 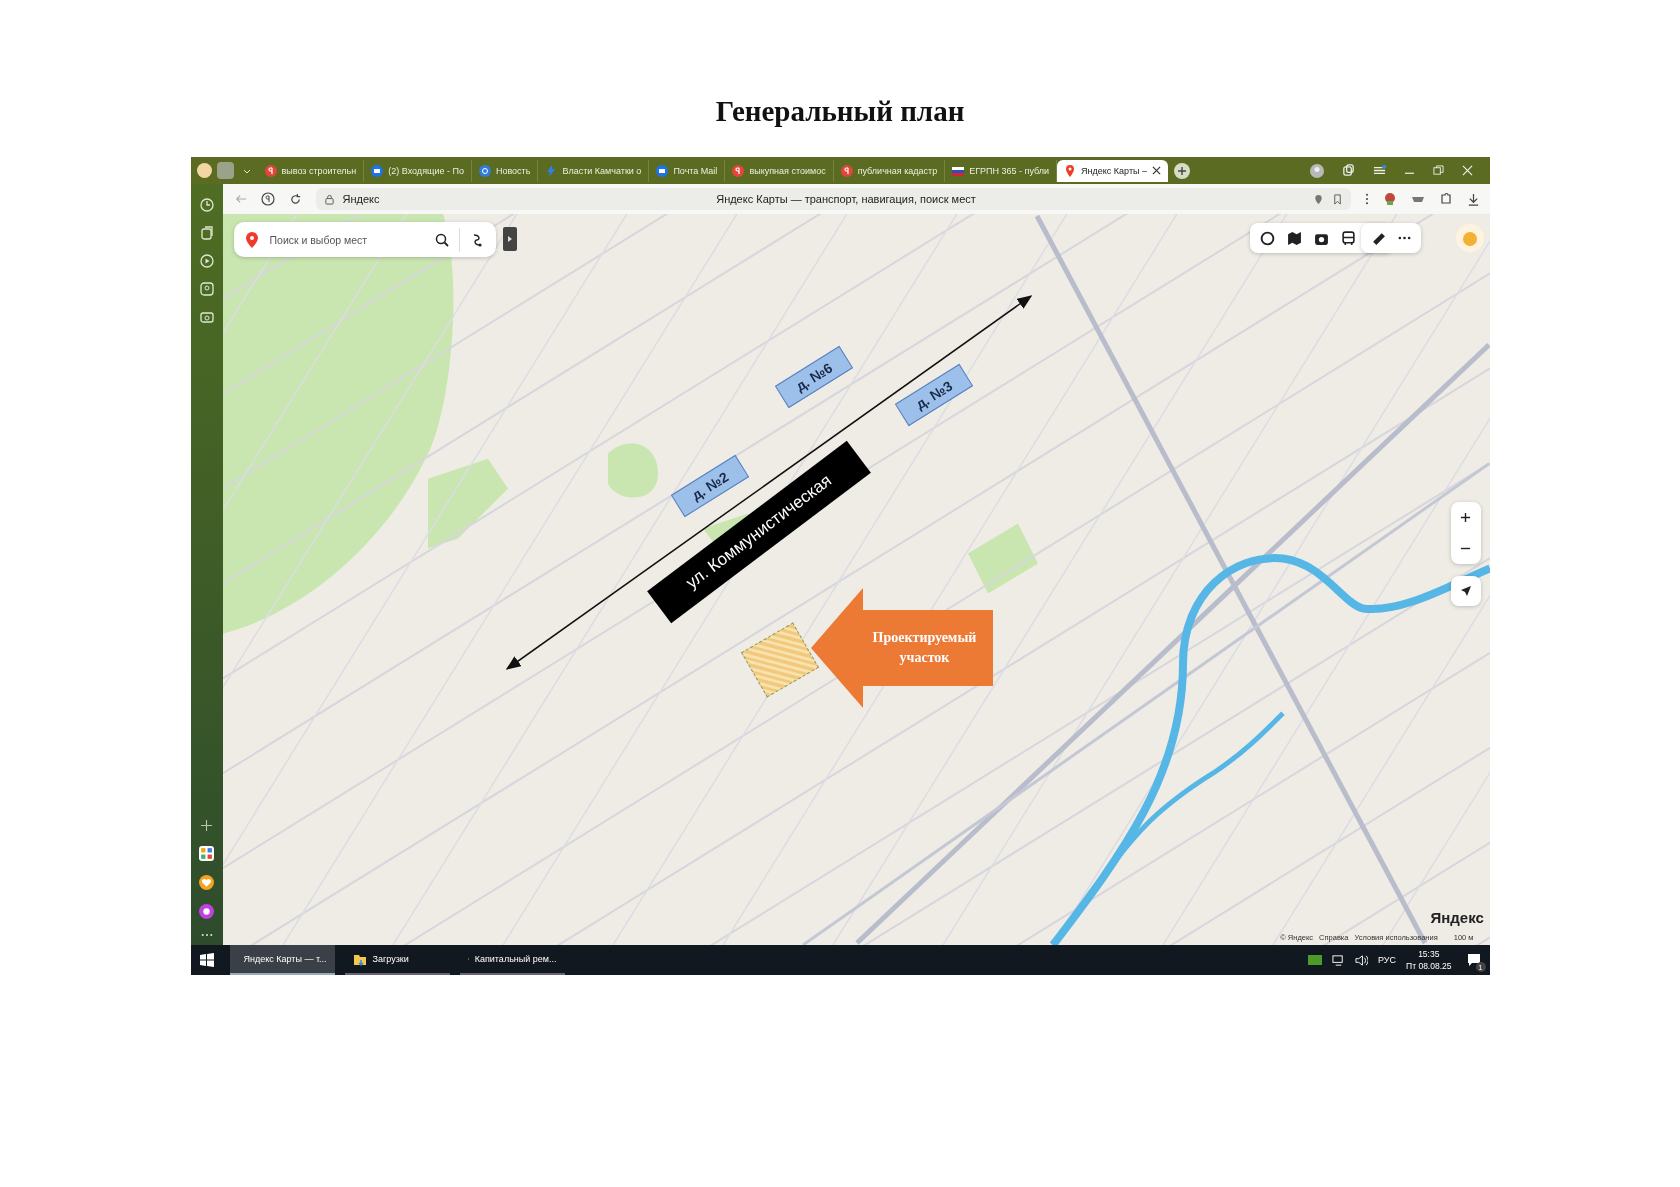 I want to click on bus-icon, so click(x=1348, y=238).